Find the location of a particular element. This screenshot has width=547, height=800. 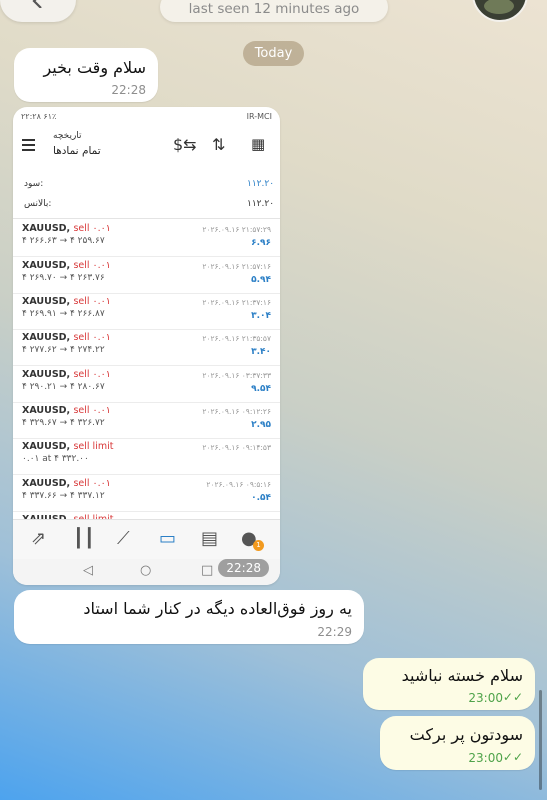

image-time: 22:28 is located at coordinates (243, 568).